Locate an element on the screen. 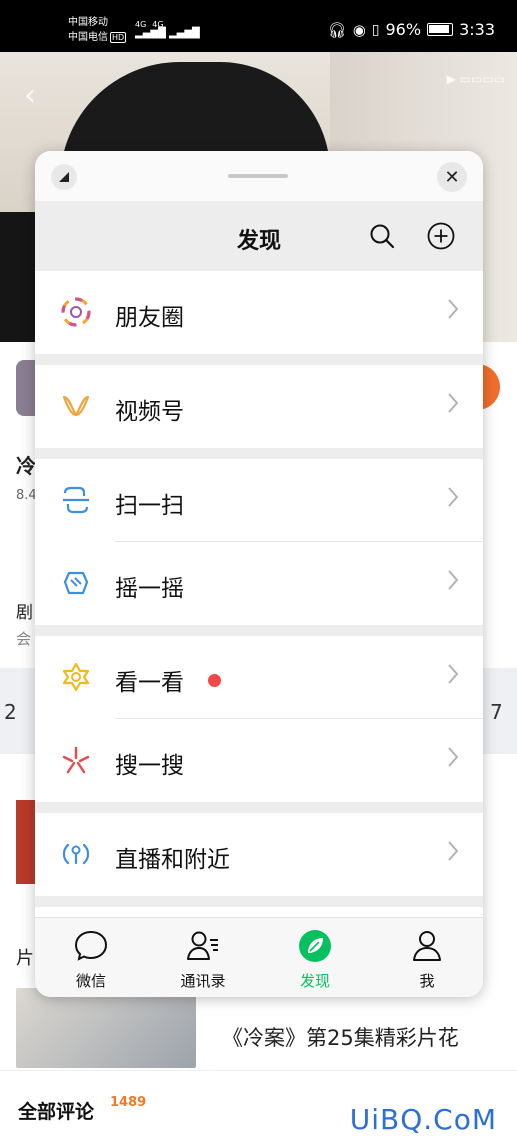  live-nearby-icon is located at coordinates (76, 854).